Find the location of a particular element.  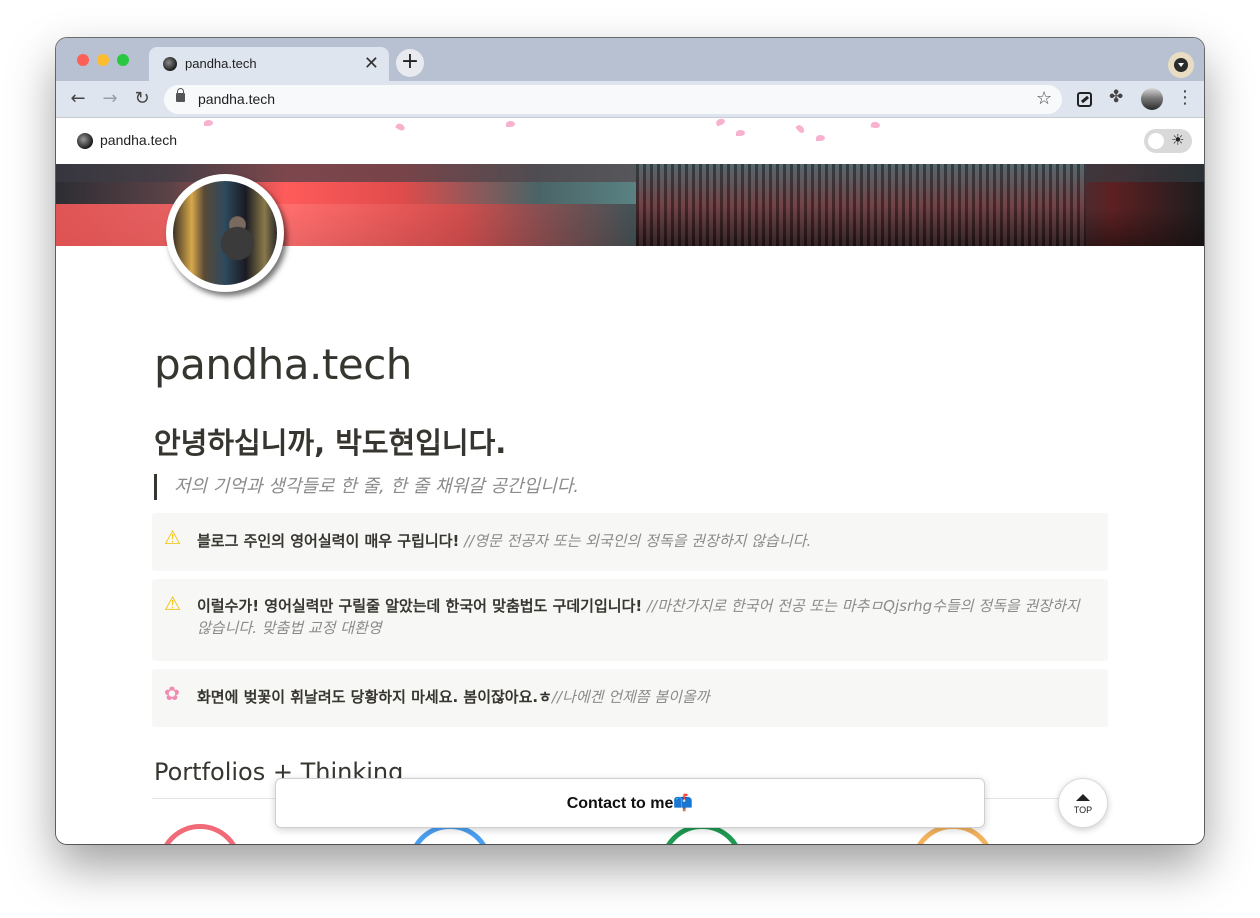

callout-italic-text: //나에겐 언제쯤 봄이올까 is located at coordinates (630, 697).